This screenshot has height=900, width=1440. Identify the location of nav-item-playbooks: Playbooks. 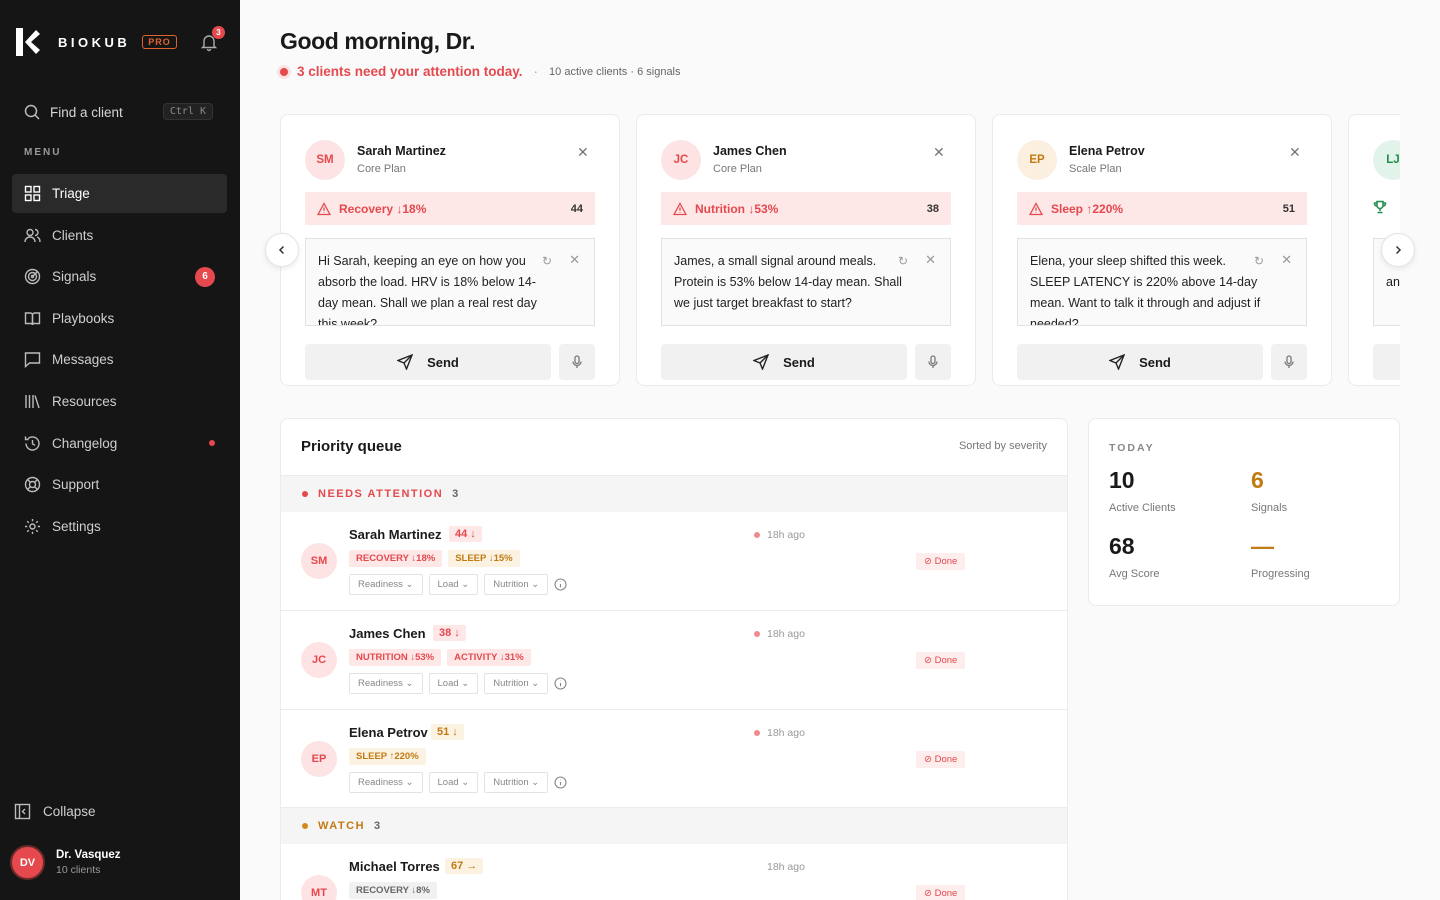
(119, 318).